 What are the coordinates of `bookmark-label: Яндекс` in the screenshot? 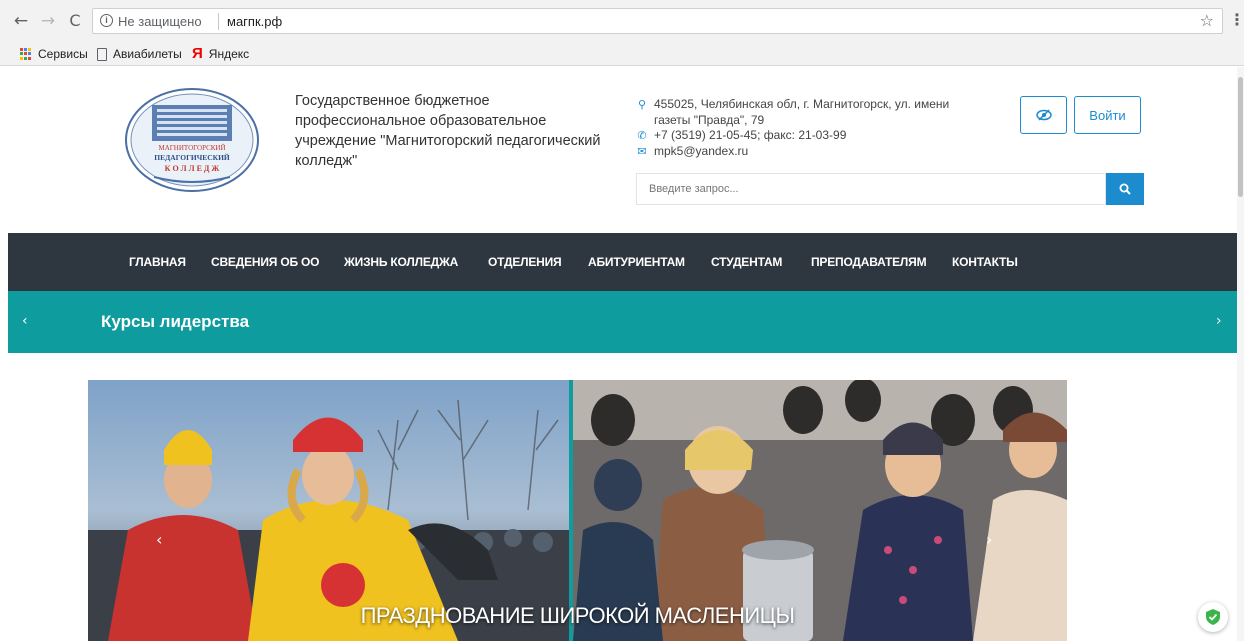 It's located at (229, 54).